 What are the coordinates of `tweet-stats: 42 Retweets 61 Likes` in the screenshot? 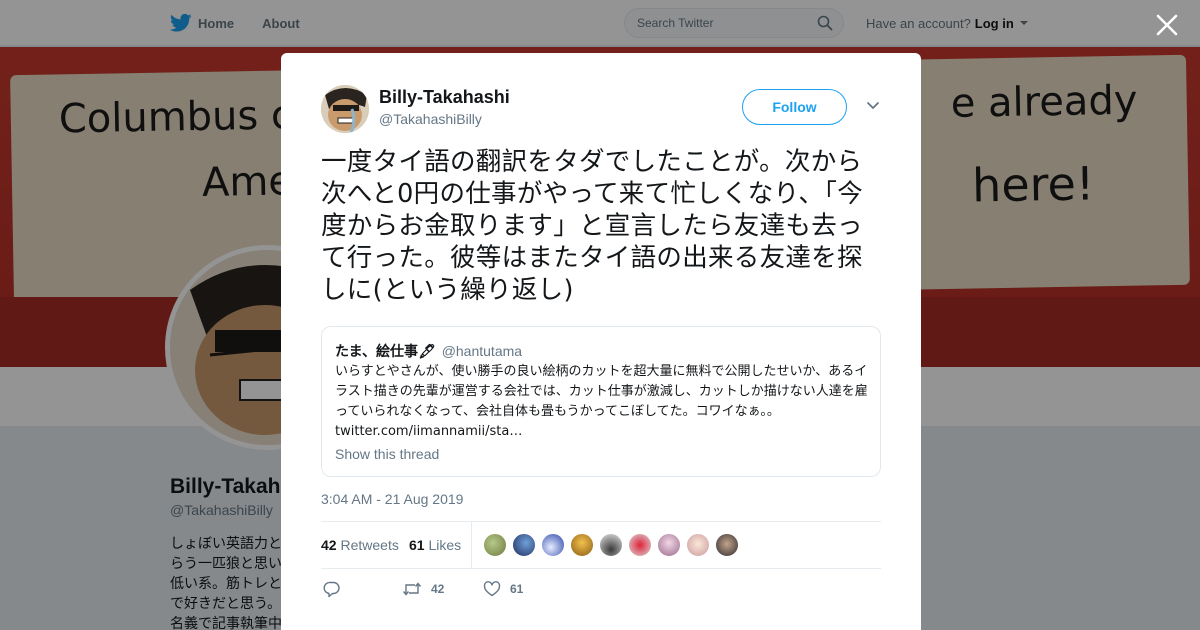 It's located at (601, 545).